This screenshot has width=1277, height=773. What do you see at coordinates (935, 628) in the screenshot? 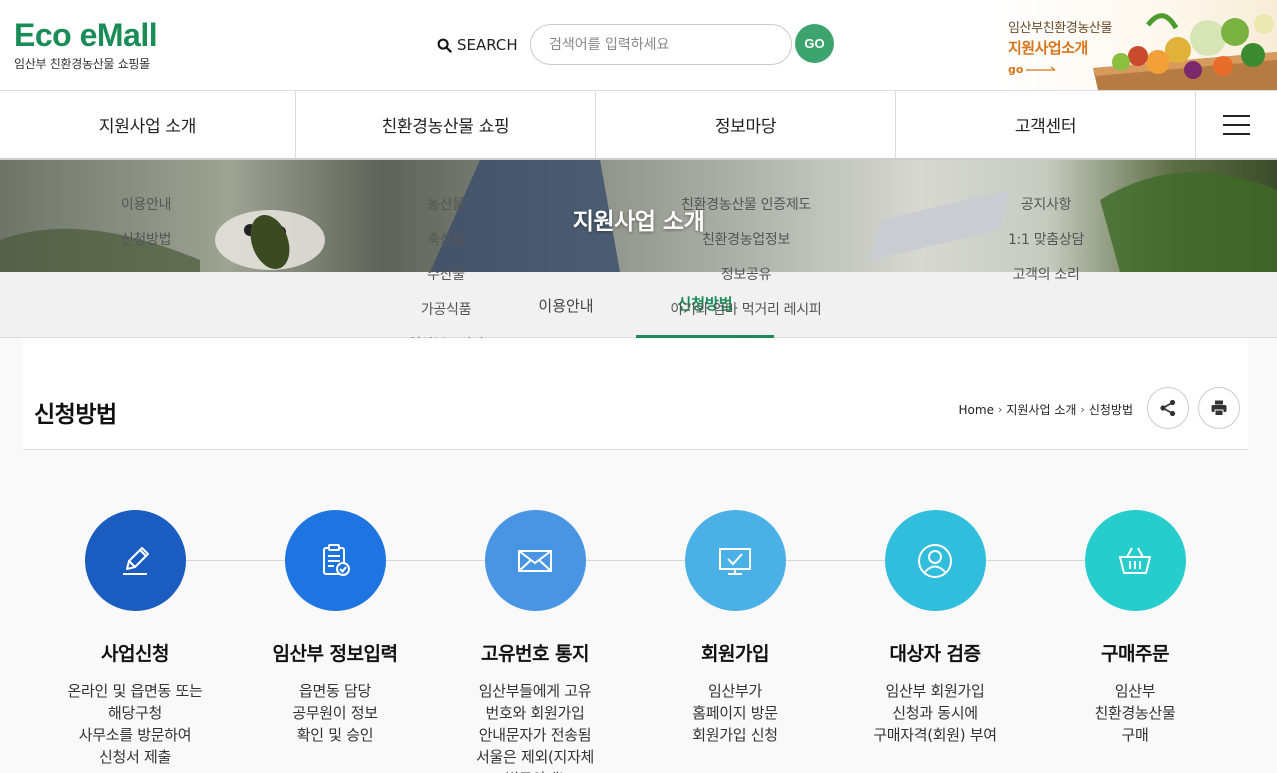
I see `step-item: 대상자 검증 임산부 회원가입 신청과 동시에 구매자격(회원) 부여` at bounding box center [935, 628].